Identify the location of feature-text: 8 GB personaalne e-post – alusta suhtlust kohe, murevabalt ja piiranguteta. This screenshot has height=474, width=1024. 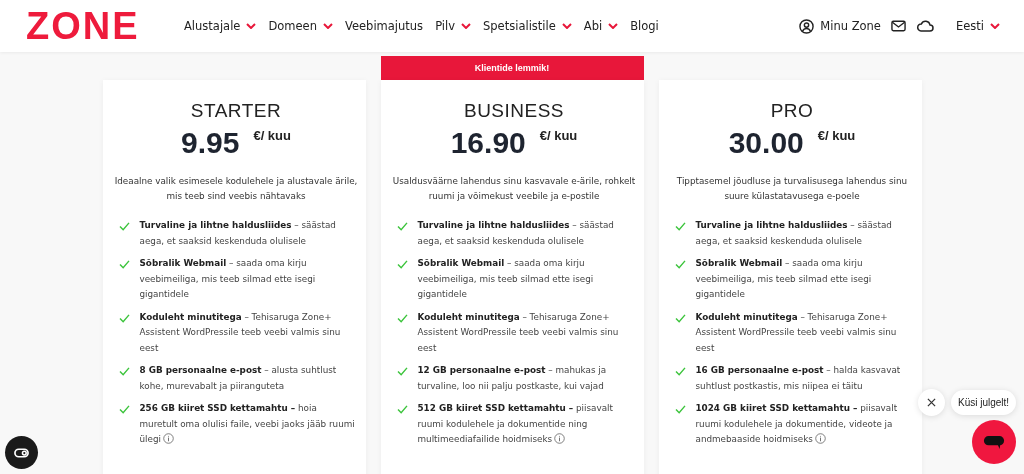
(238, 378).